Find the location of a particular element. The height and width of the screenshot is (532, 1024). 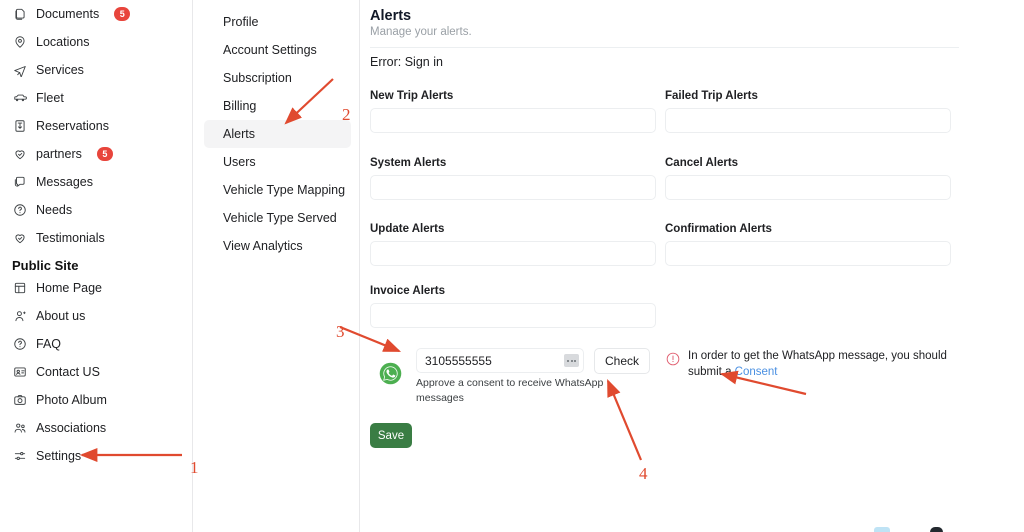

sliders-icon is located at coordinates (19, 456).